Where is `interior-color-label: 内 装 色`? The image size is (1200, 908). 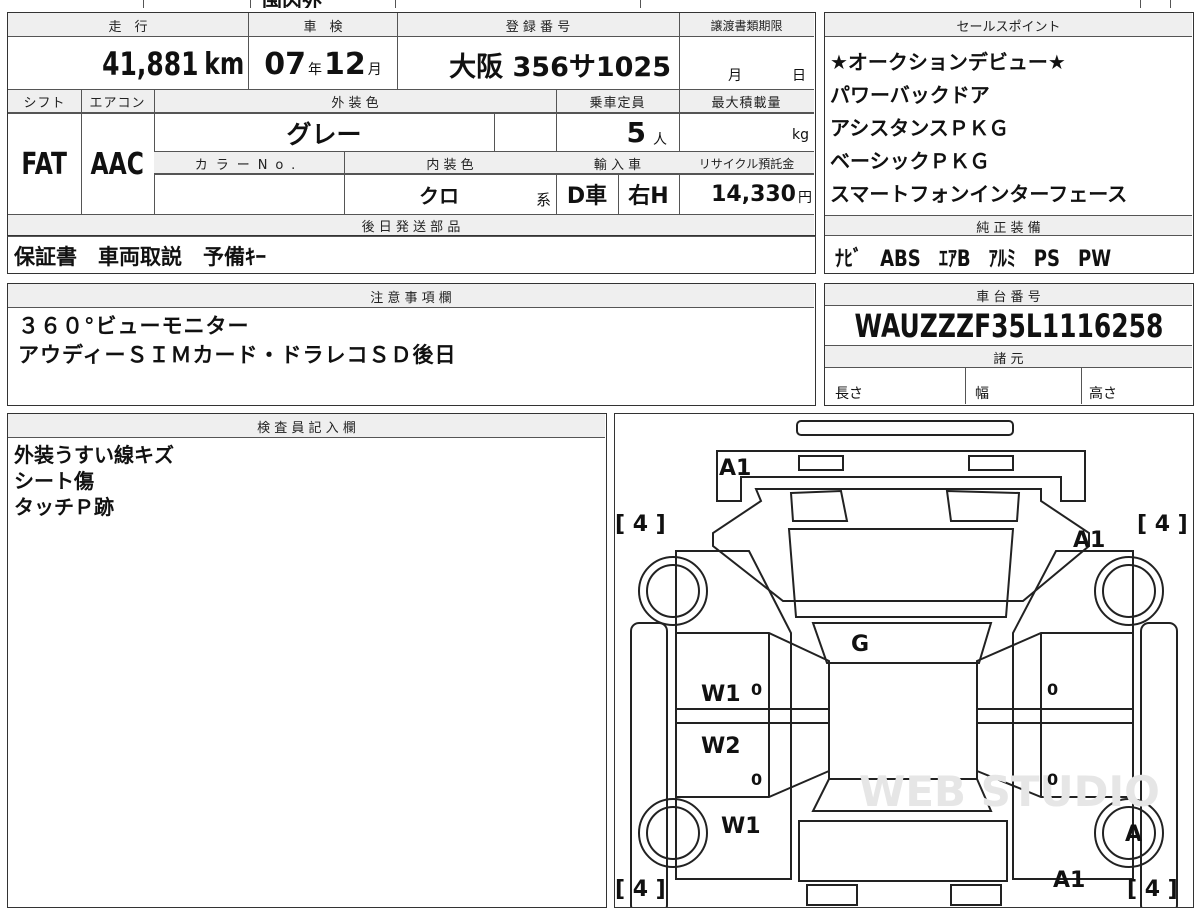
interior-color-label: 内 装 色 is located at coordinates (450, 165).